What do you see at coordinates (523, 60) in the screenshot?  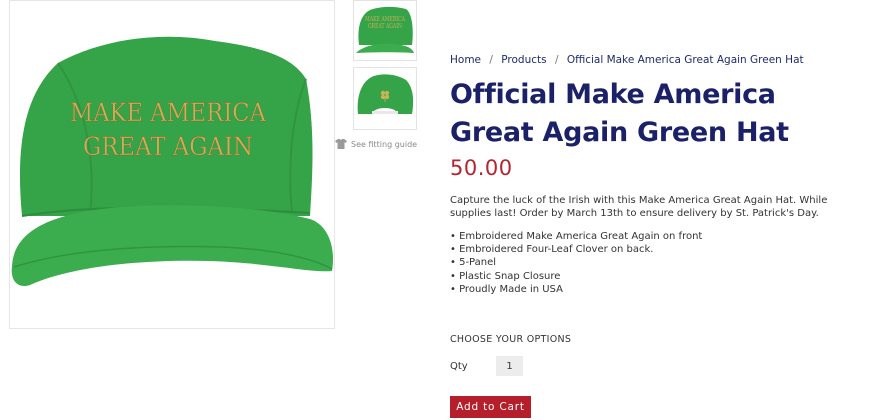 I see `breadcrumb-products: Products` at bounding box center [523, 60].